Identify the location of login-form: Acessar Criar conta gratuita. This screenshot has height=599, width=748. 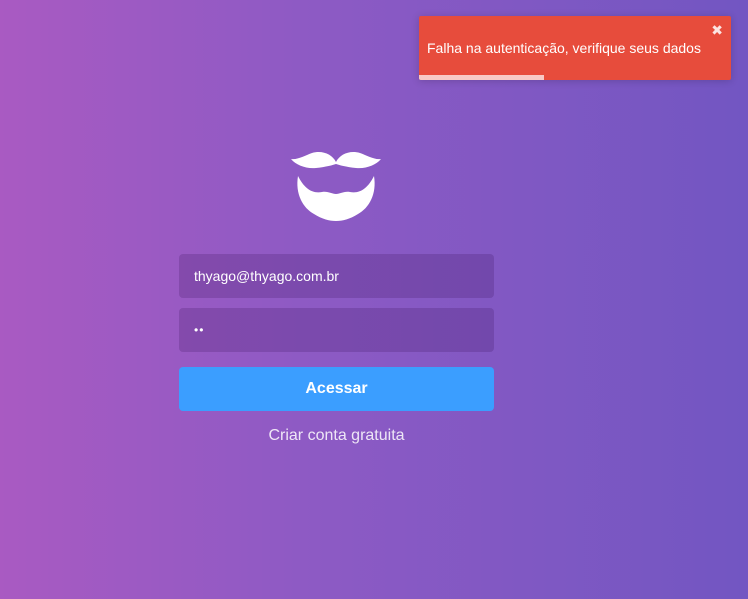
(336, 349).